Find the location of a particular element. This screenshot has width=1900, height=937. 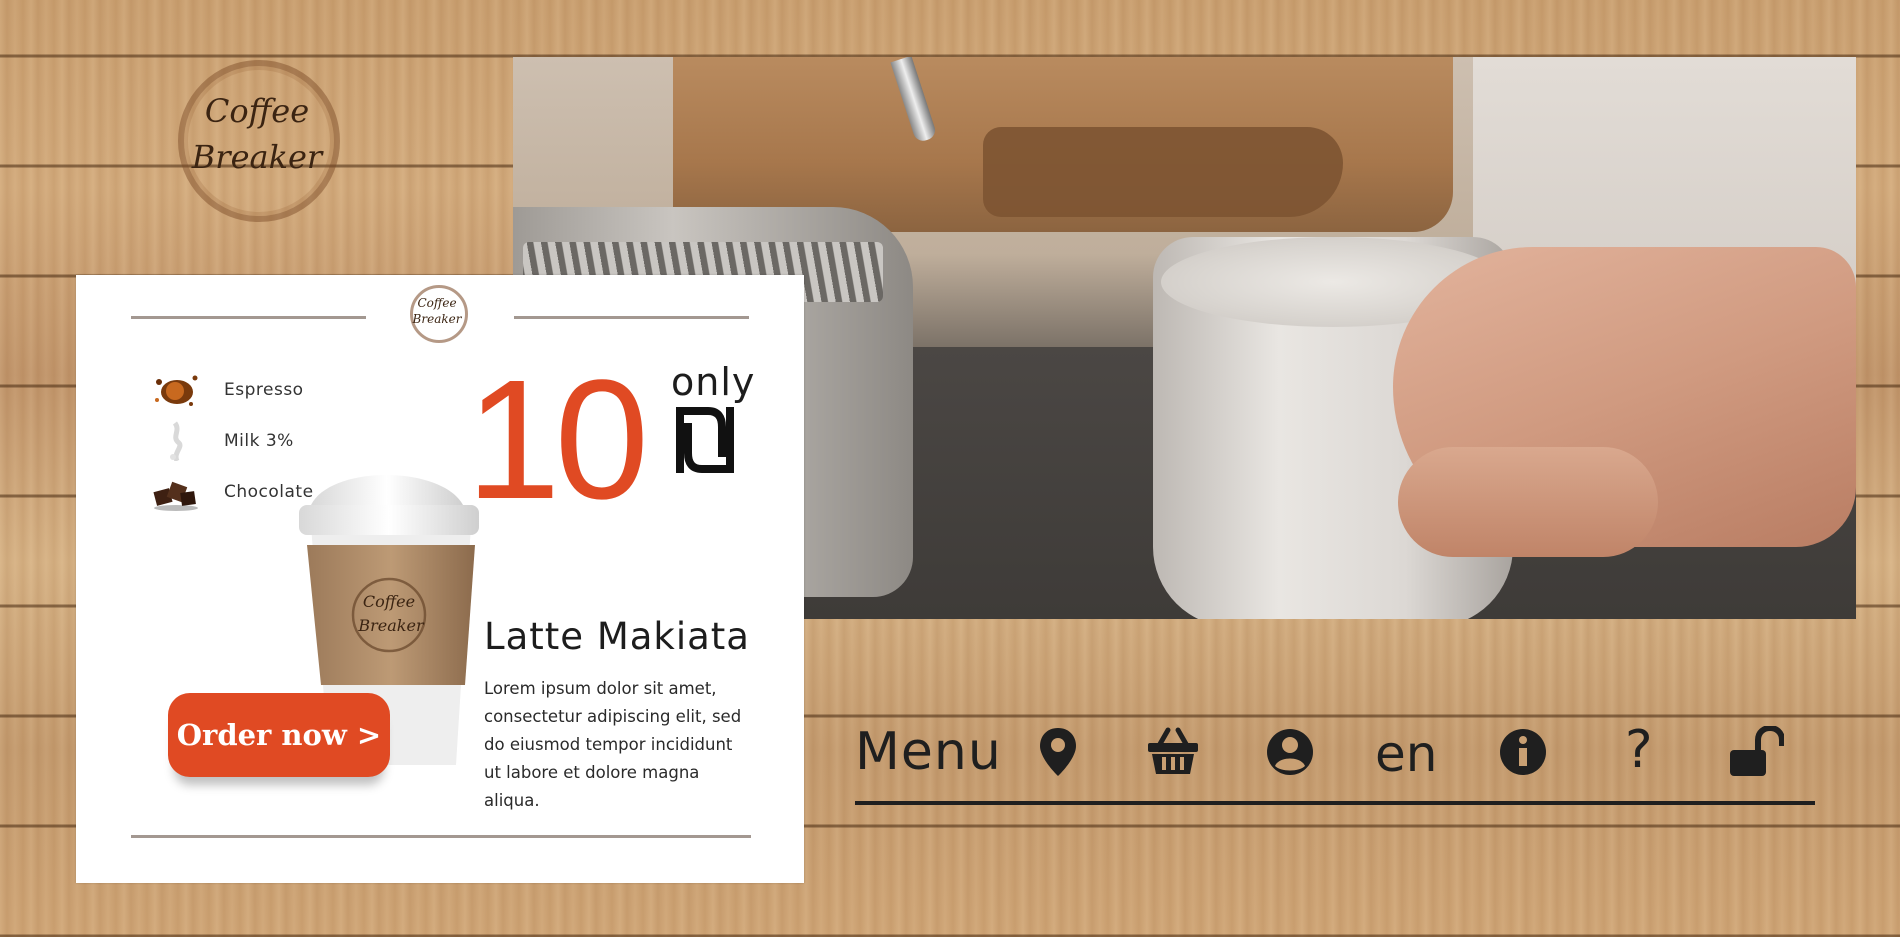

shekel-icon is located at coordinates (705, 440).